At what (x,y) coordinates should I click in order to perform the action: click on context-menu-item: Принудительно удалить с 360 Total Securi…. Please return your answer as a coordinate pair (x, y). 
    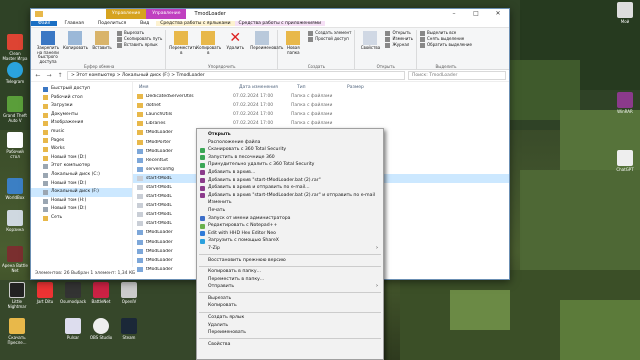
    Looking at the image, I should click on (290, 165).